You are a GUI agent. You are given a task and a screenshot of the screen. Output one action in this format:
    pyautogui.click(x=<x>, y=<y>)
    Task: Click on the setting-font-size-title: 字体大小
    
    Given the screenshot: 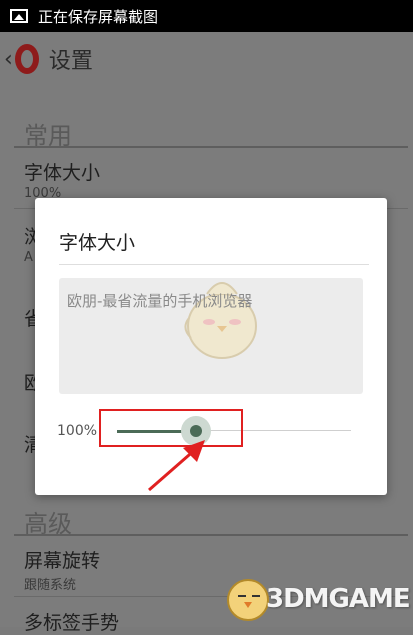 What is the action you would take?
    pyautogui.click(x=62, y=171)
    